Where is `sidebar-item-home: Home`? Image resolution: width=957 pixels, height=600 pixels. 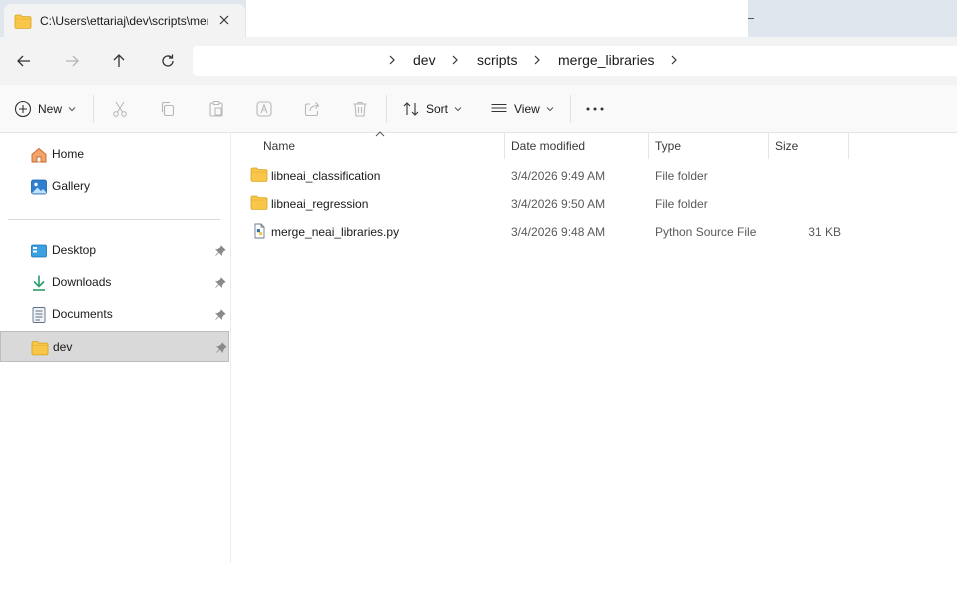 sidebar-item-home: Home is located at coordinates (114, 154).